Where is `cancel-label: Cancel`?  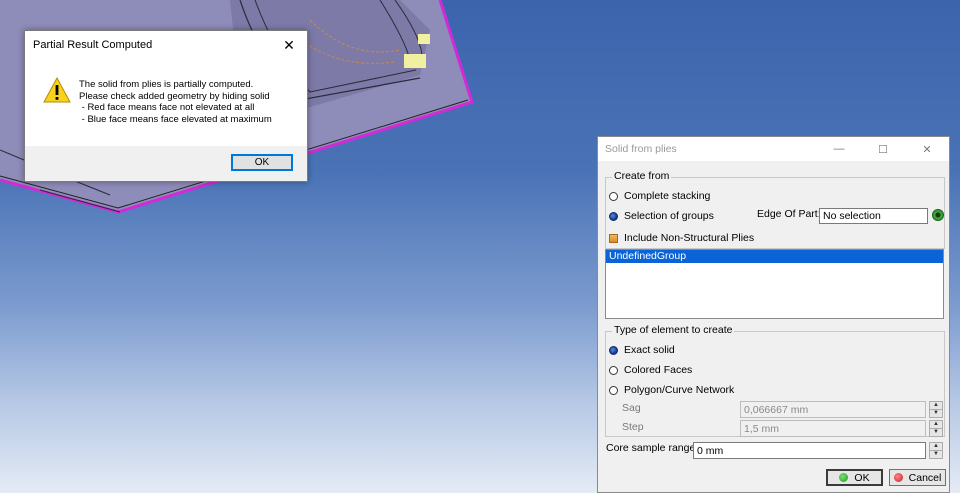
cancel-label: Cancel is located at coordinates (925, 477).